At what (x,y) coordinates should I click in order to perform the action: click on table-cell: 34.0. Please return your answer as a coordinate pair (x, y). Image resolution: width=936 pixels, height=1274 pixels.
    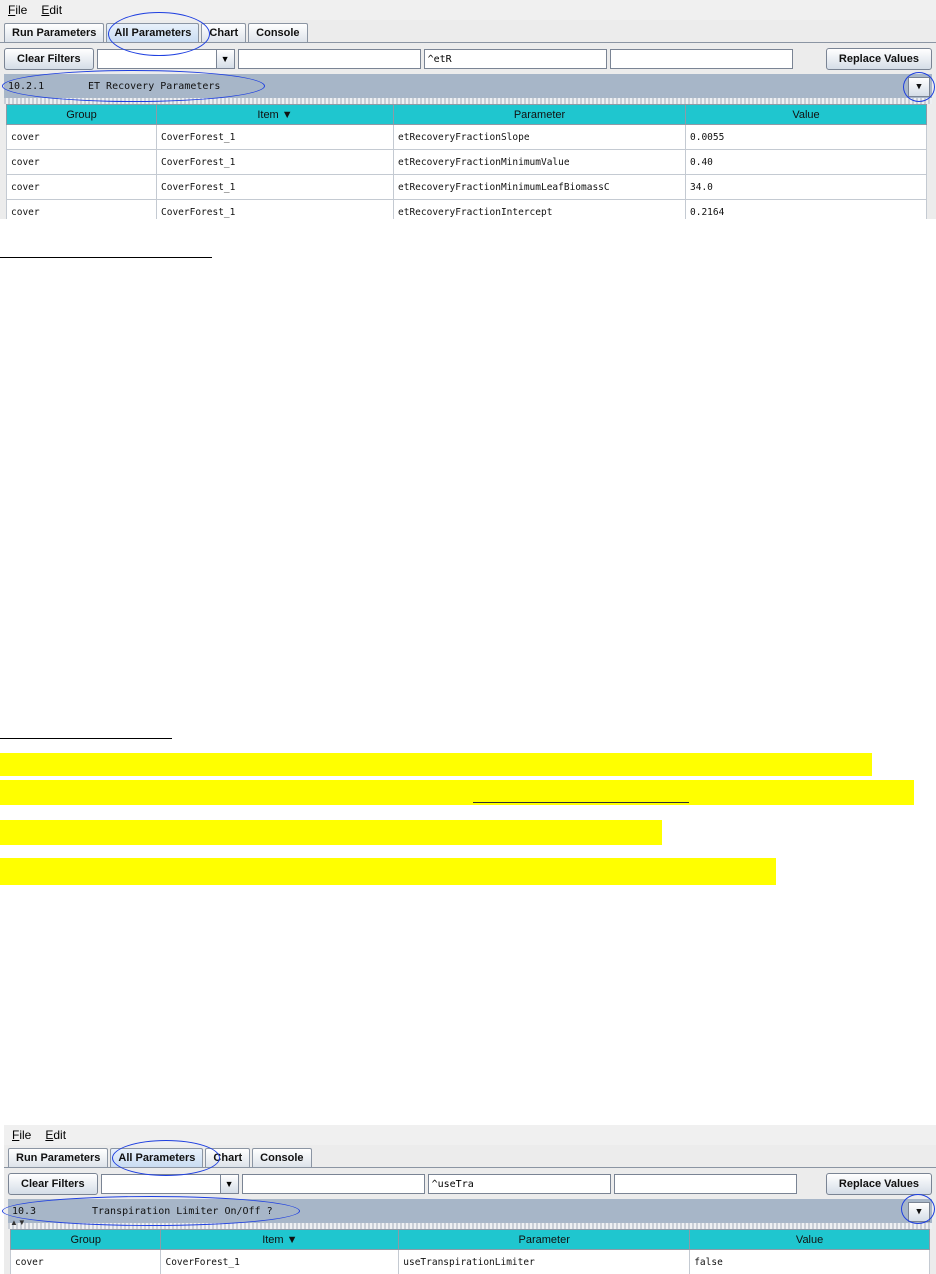
    Looking at the image, I should click on (806, 187).